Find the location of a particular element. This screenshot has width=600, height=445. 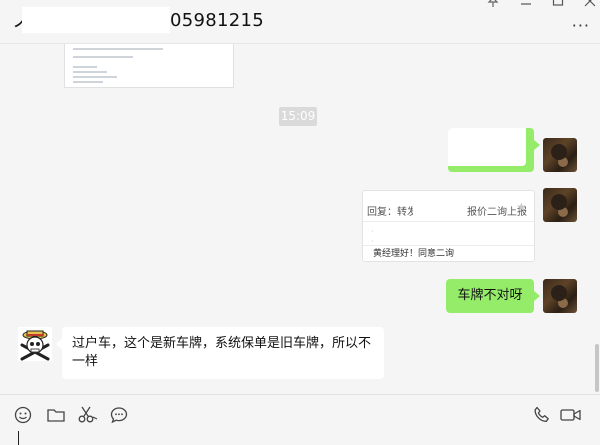

redacted-content is located at coordinates (487, 147).